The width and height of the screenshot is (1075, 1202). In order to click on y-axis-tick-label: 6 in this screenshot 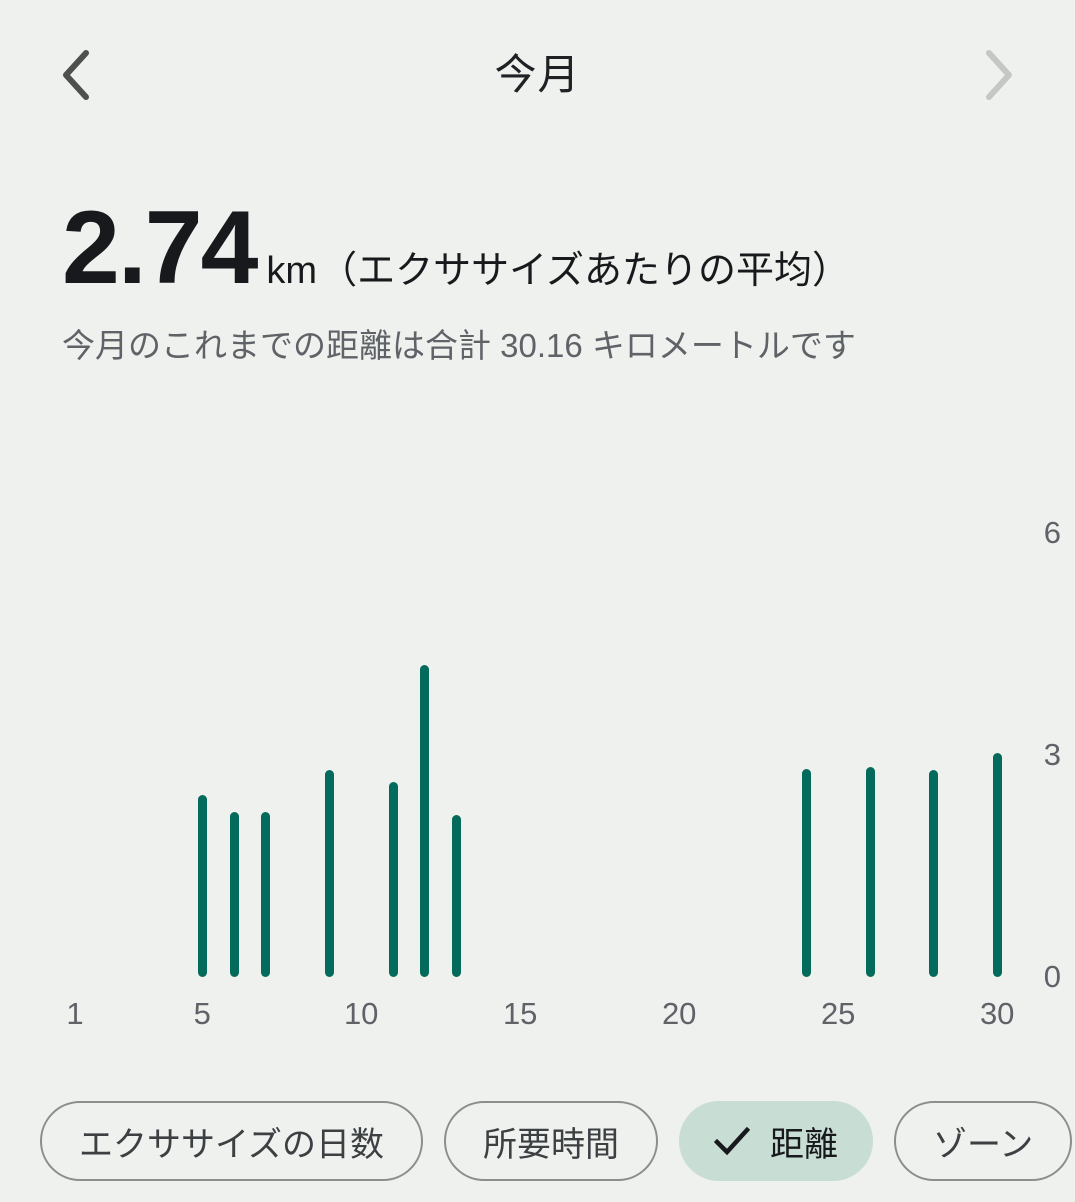, I will do `click(1052, 532)`.